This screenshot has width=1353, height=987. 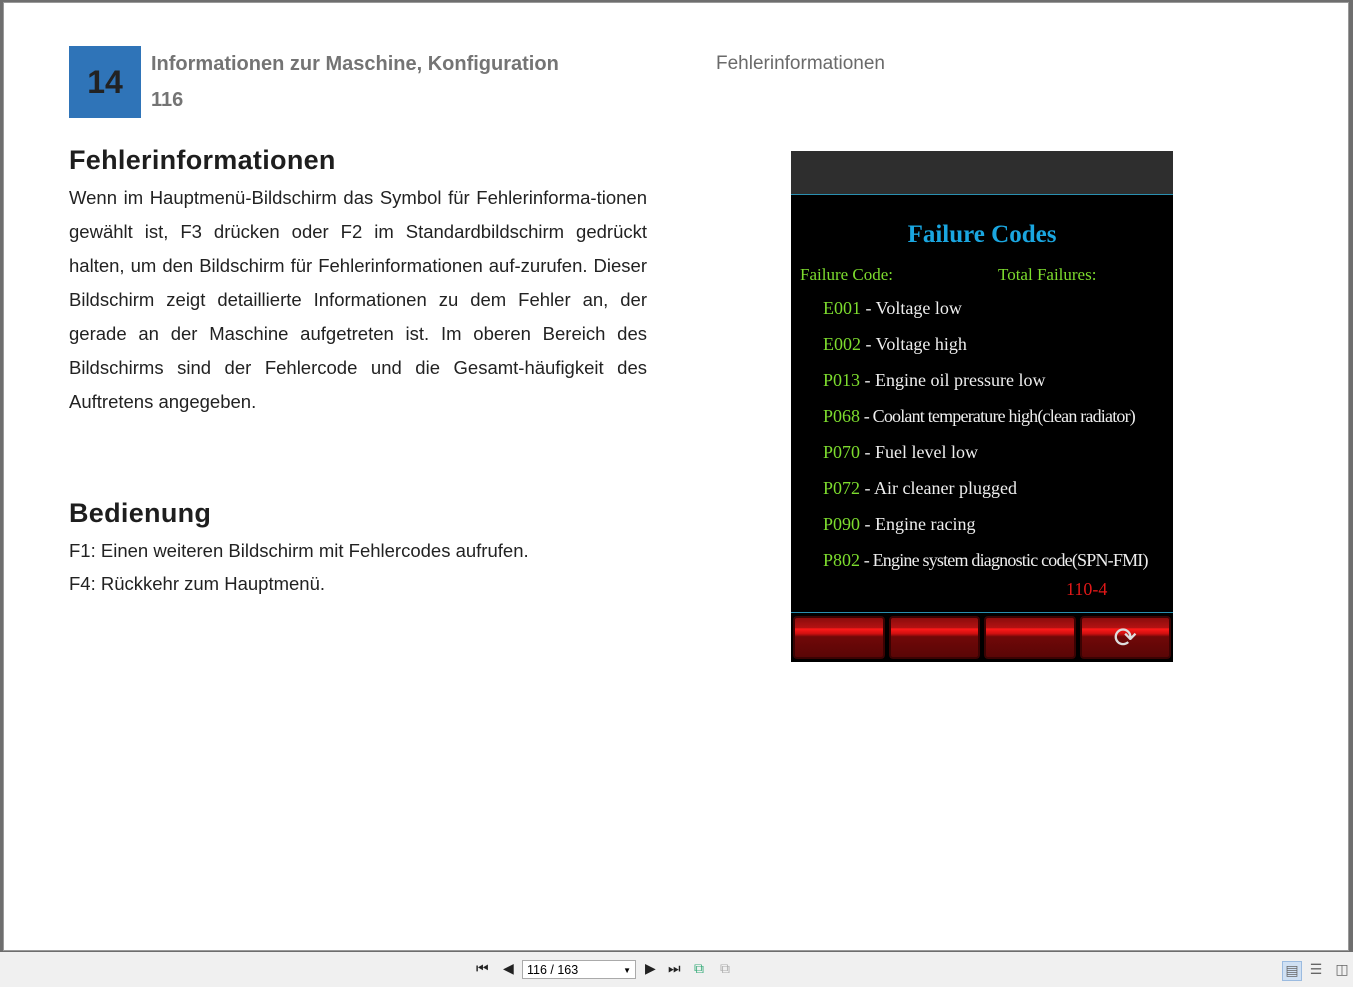 I want to click on page-indicator: 116 / 163, so click(x=553, y=970).